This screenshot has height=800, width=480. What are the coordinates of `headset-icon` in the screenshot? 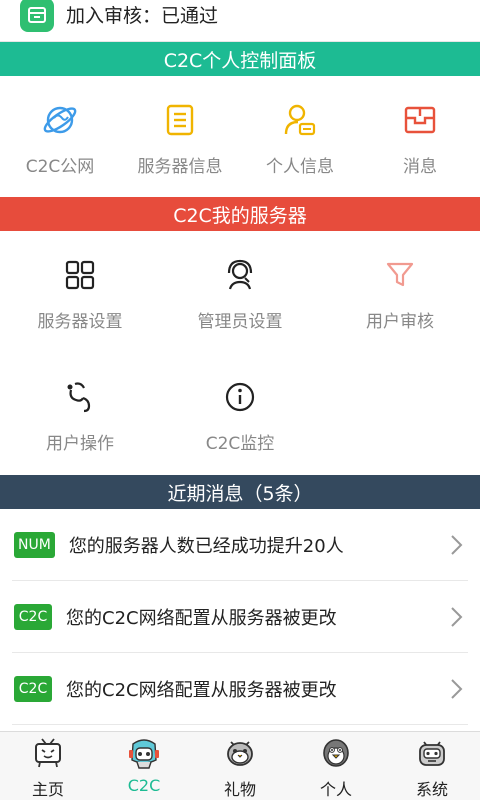 It's located at (240, 275).